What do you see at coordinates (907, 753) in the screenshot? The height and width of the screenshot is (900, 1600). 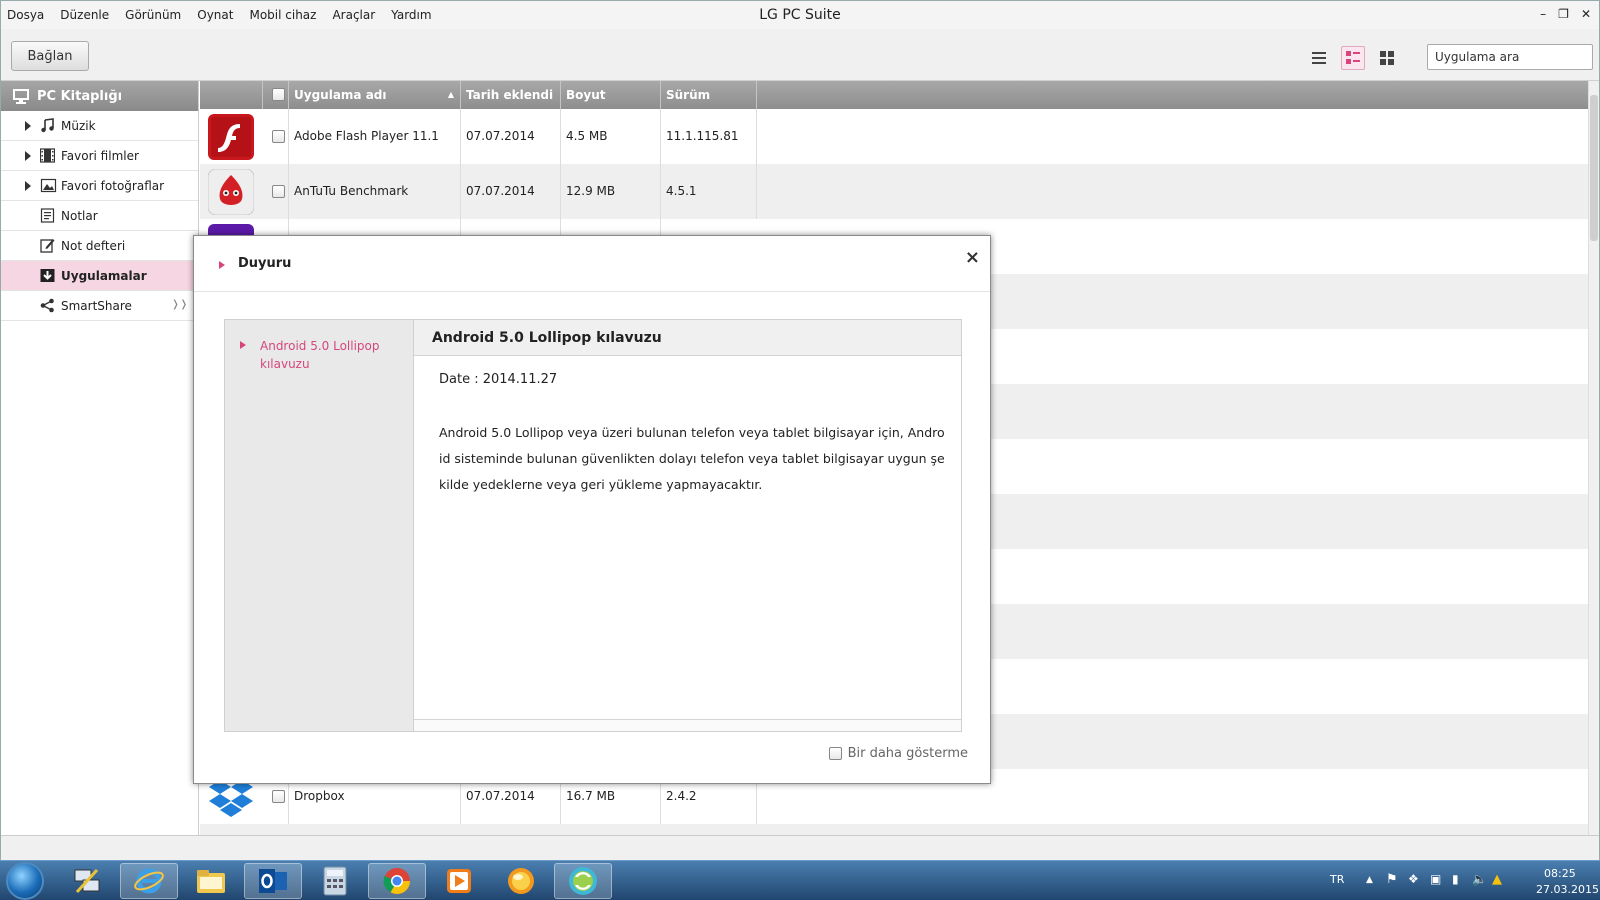 I see `dont-show-label: Bir daha gösterme` at bounding box center [907, 753].